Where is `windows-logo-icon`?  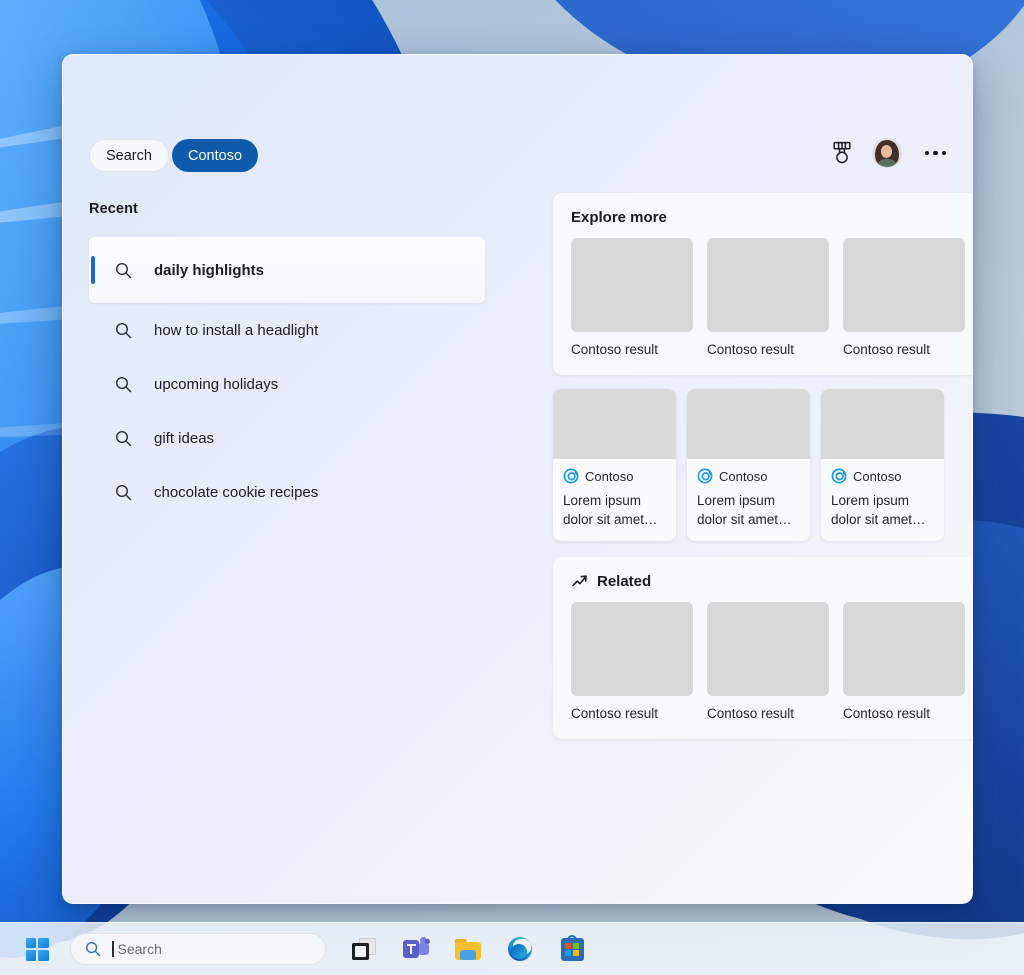
windows-logo-icon is located at coordinates (37, 949).